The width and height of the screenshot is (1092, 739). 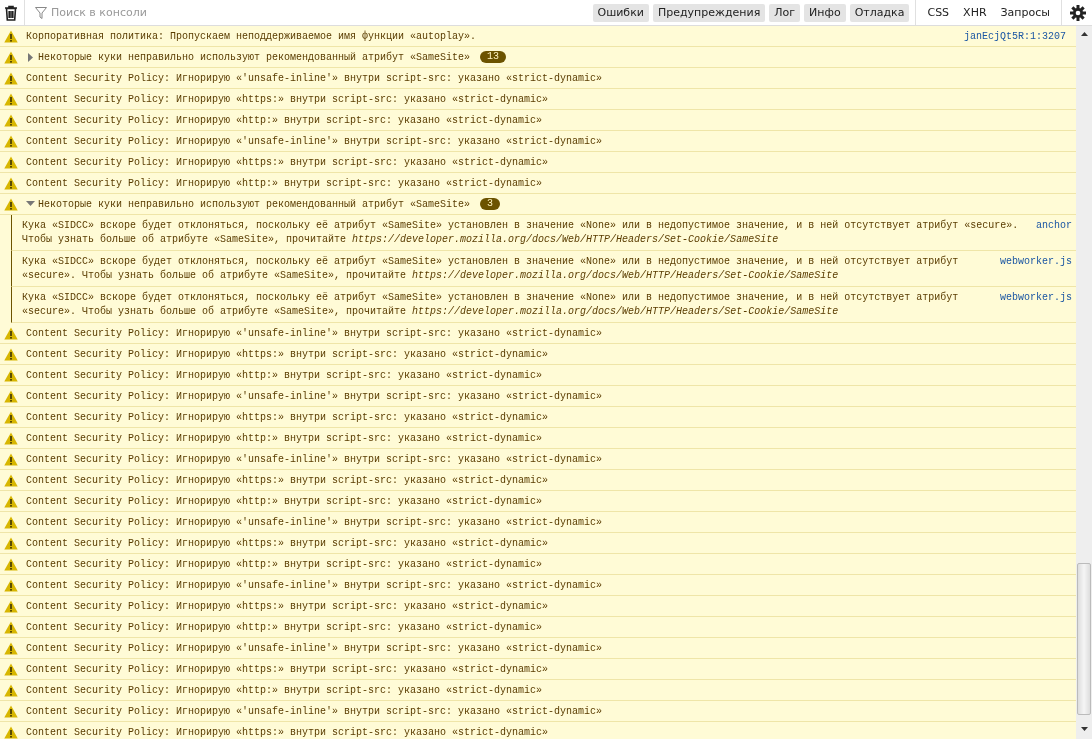 What do you see at coordinates (1054, 226) in the screenshot?
I see `source-link: anchor` at bounding box center [1054, 226].